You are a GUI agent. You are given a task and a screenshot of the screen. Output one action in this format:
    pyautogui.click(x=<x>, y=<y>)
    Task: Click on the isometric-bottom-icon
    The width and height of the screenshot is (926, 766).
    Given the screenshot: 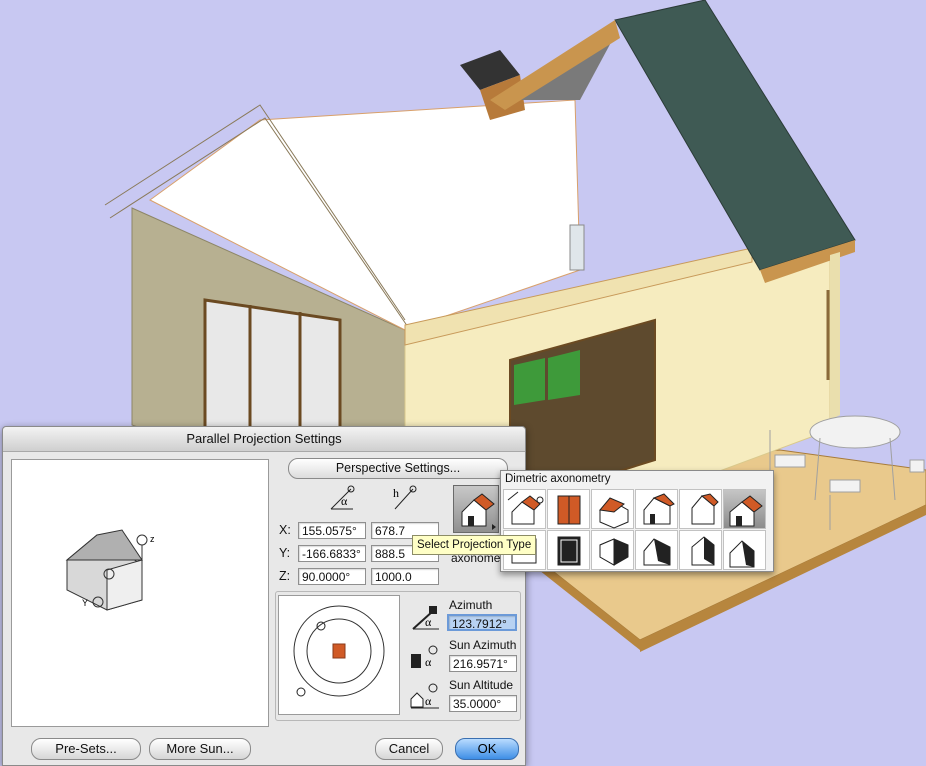 What is the action you would take?
    pyautogui.click(x=614, y=552)
    